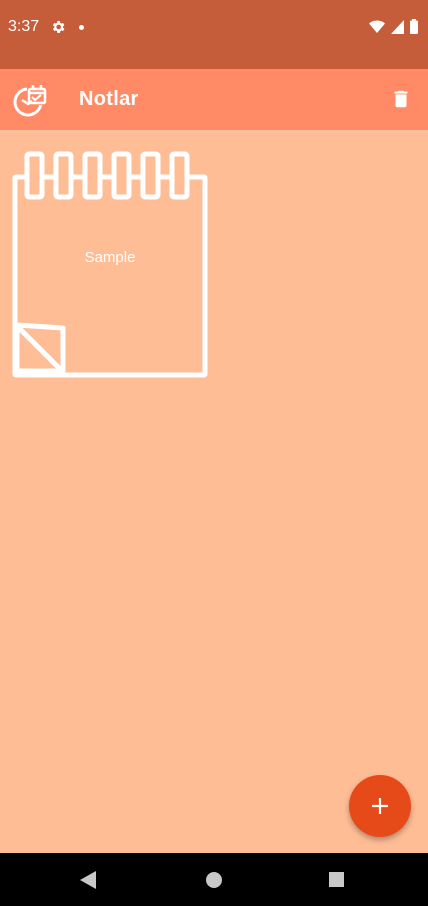 This screenshot has width=428, height=906. I want to click on notification-dot, so click(81, 27).